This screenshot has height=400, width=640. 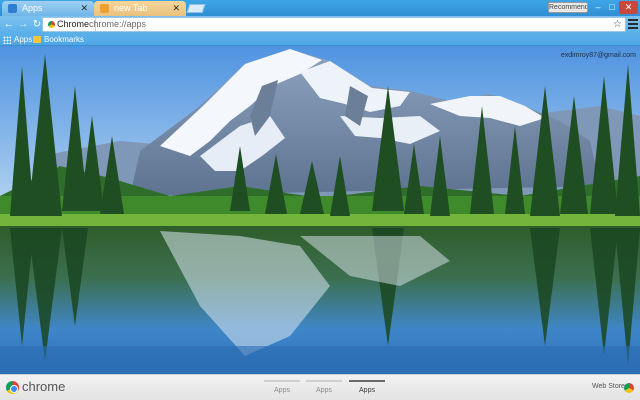 I want to click on apps-grid-icon, so click(x=7, y=40).